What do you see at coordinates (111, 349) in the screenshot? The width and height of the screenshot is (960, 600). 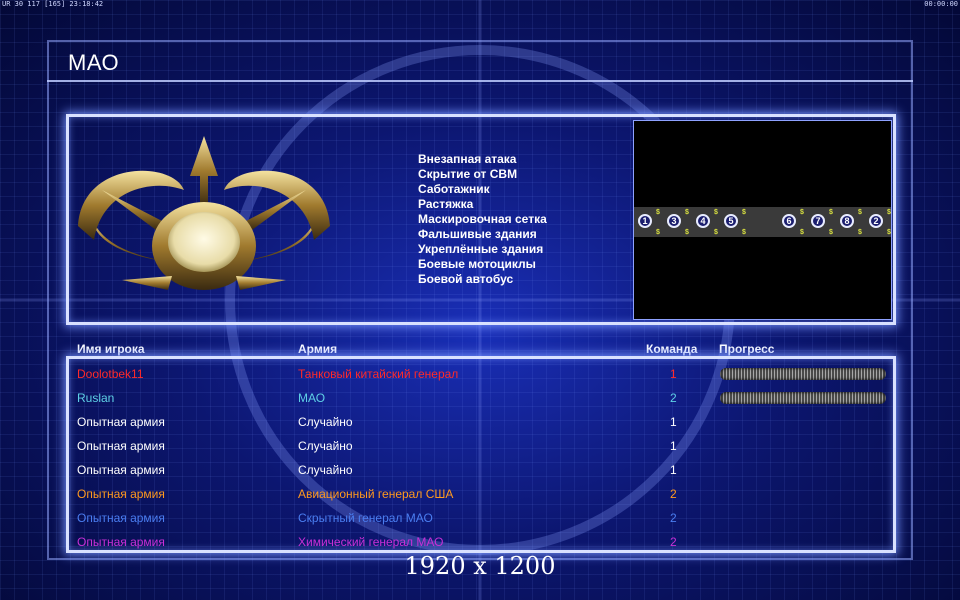 I see `column-player: Имя игрока` at bounding box center [111, 349].